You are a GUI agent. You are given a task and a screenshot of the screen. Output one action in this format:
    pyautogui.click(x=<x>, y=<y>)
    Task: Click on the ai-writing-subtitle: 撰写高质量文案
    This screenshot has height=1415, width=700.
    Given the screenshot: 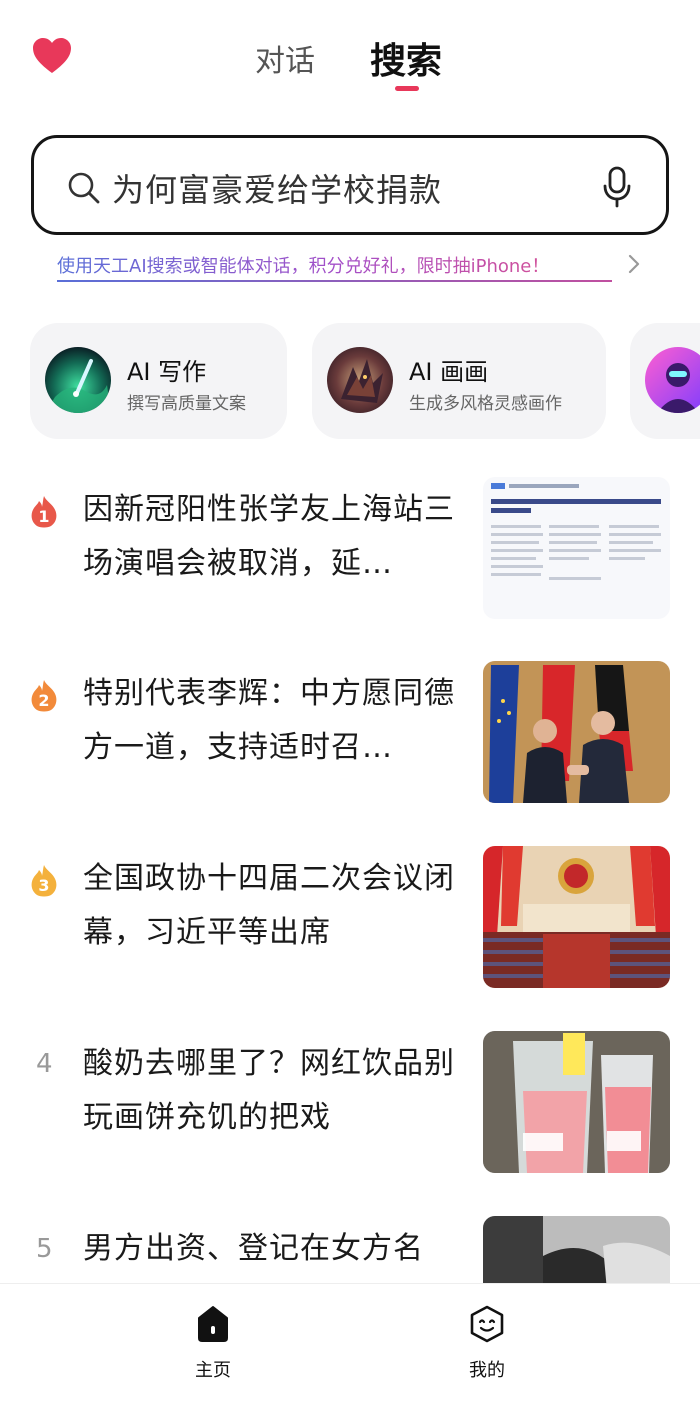 What is the action you would take?
    pyautogui.click(x=186, y=404)
    